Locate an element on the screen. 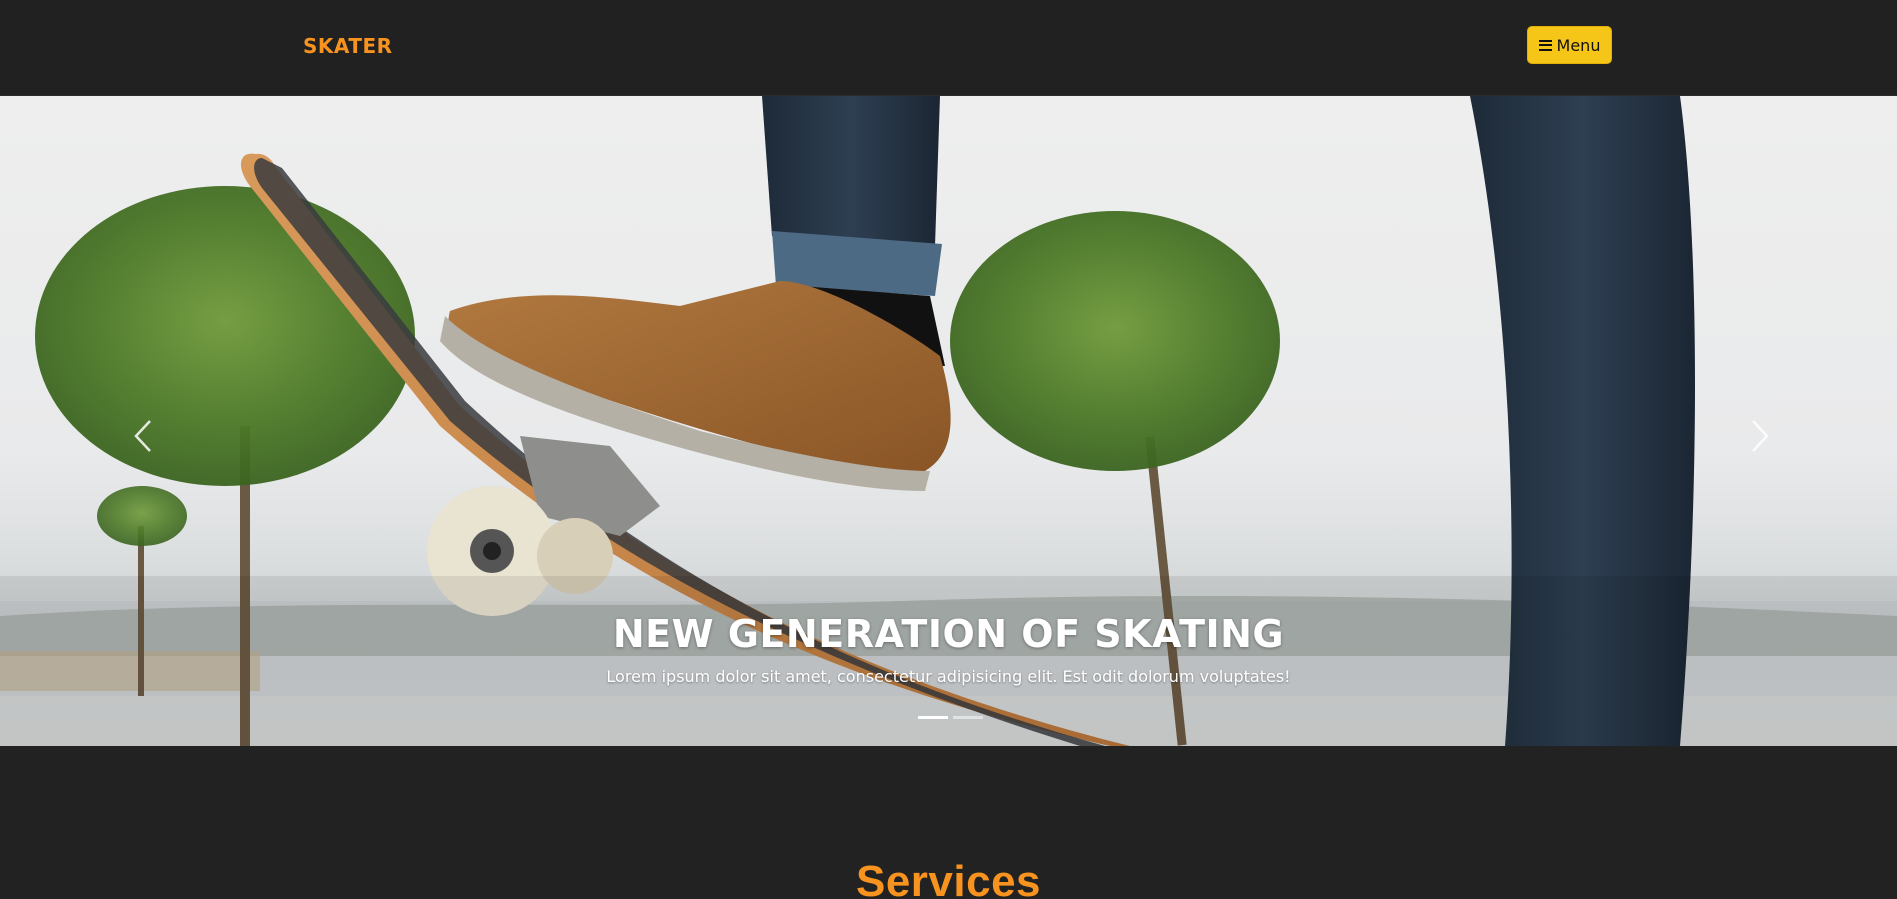  hamburger-icon is located at coordinates (1545, 45).